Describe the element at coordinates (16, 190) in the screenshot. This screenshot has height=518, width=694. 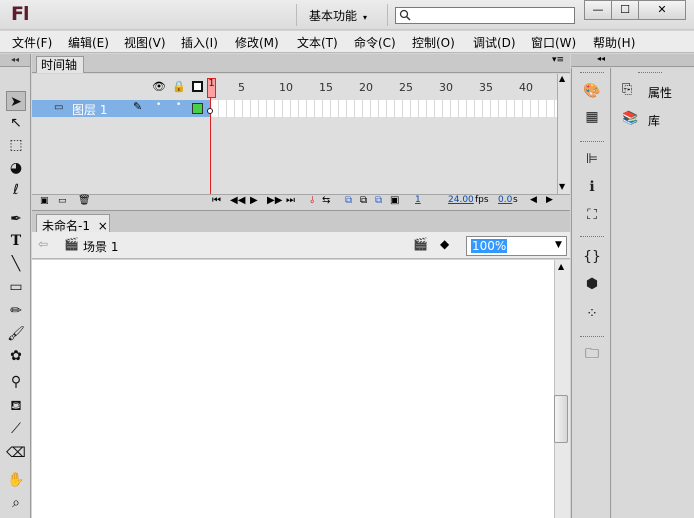
I see `lasso-tool-icon: ℓ` at that location.